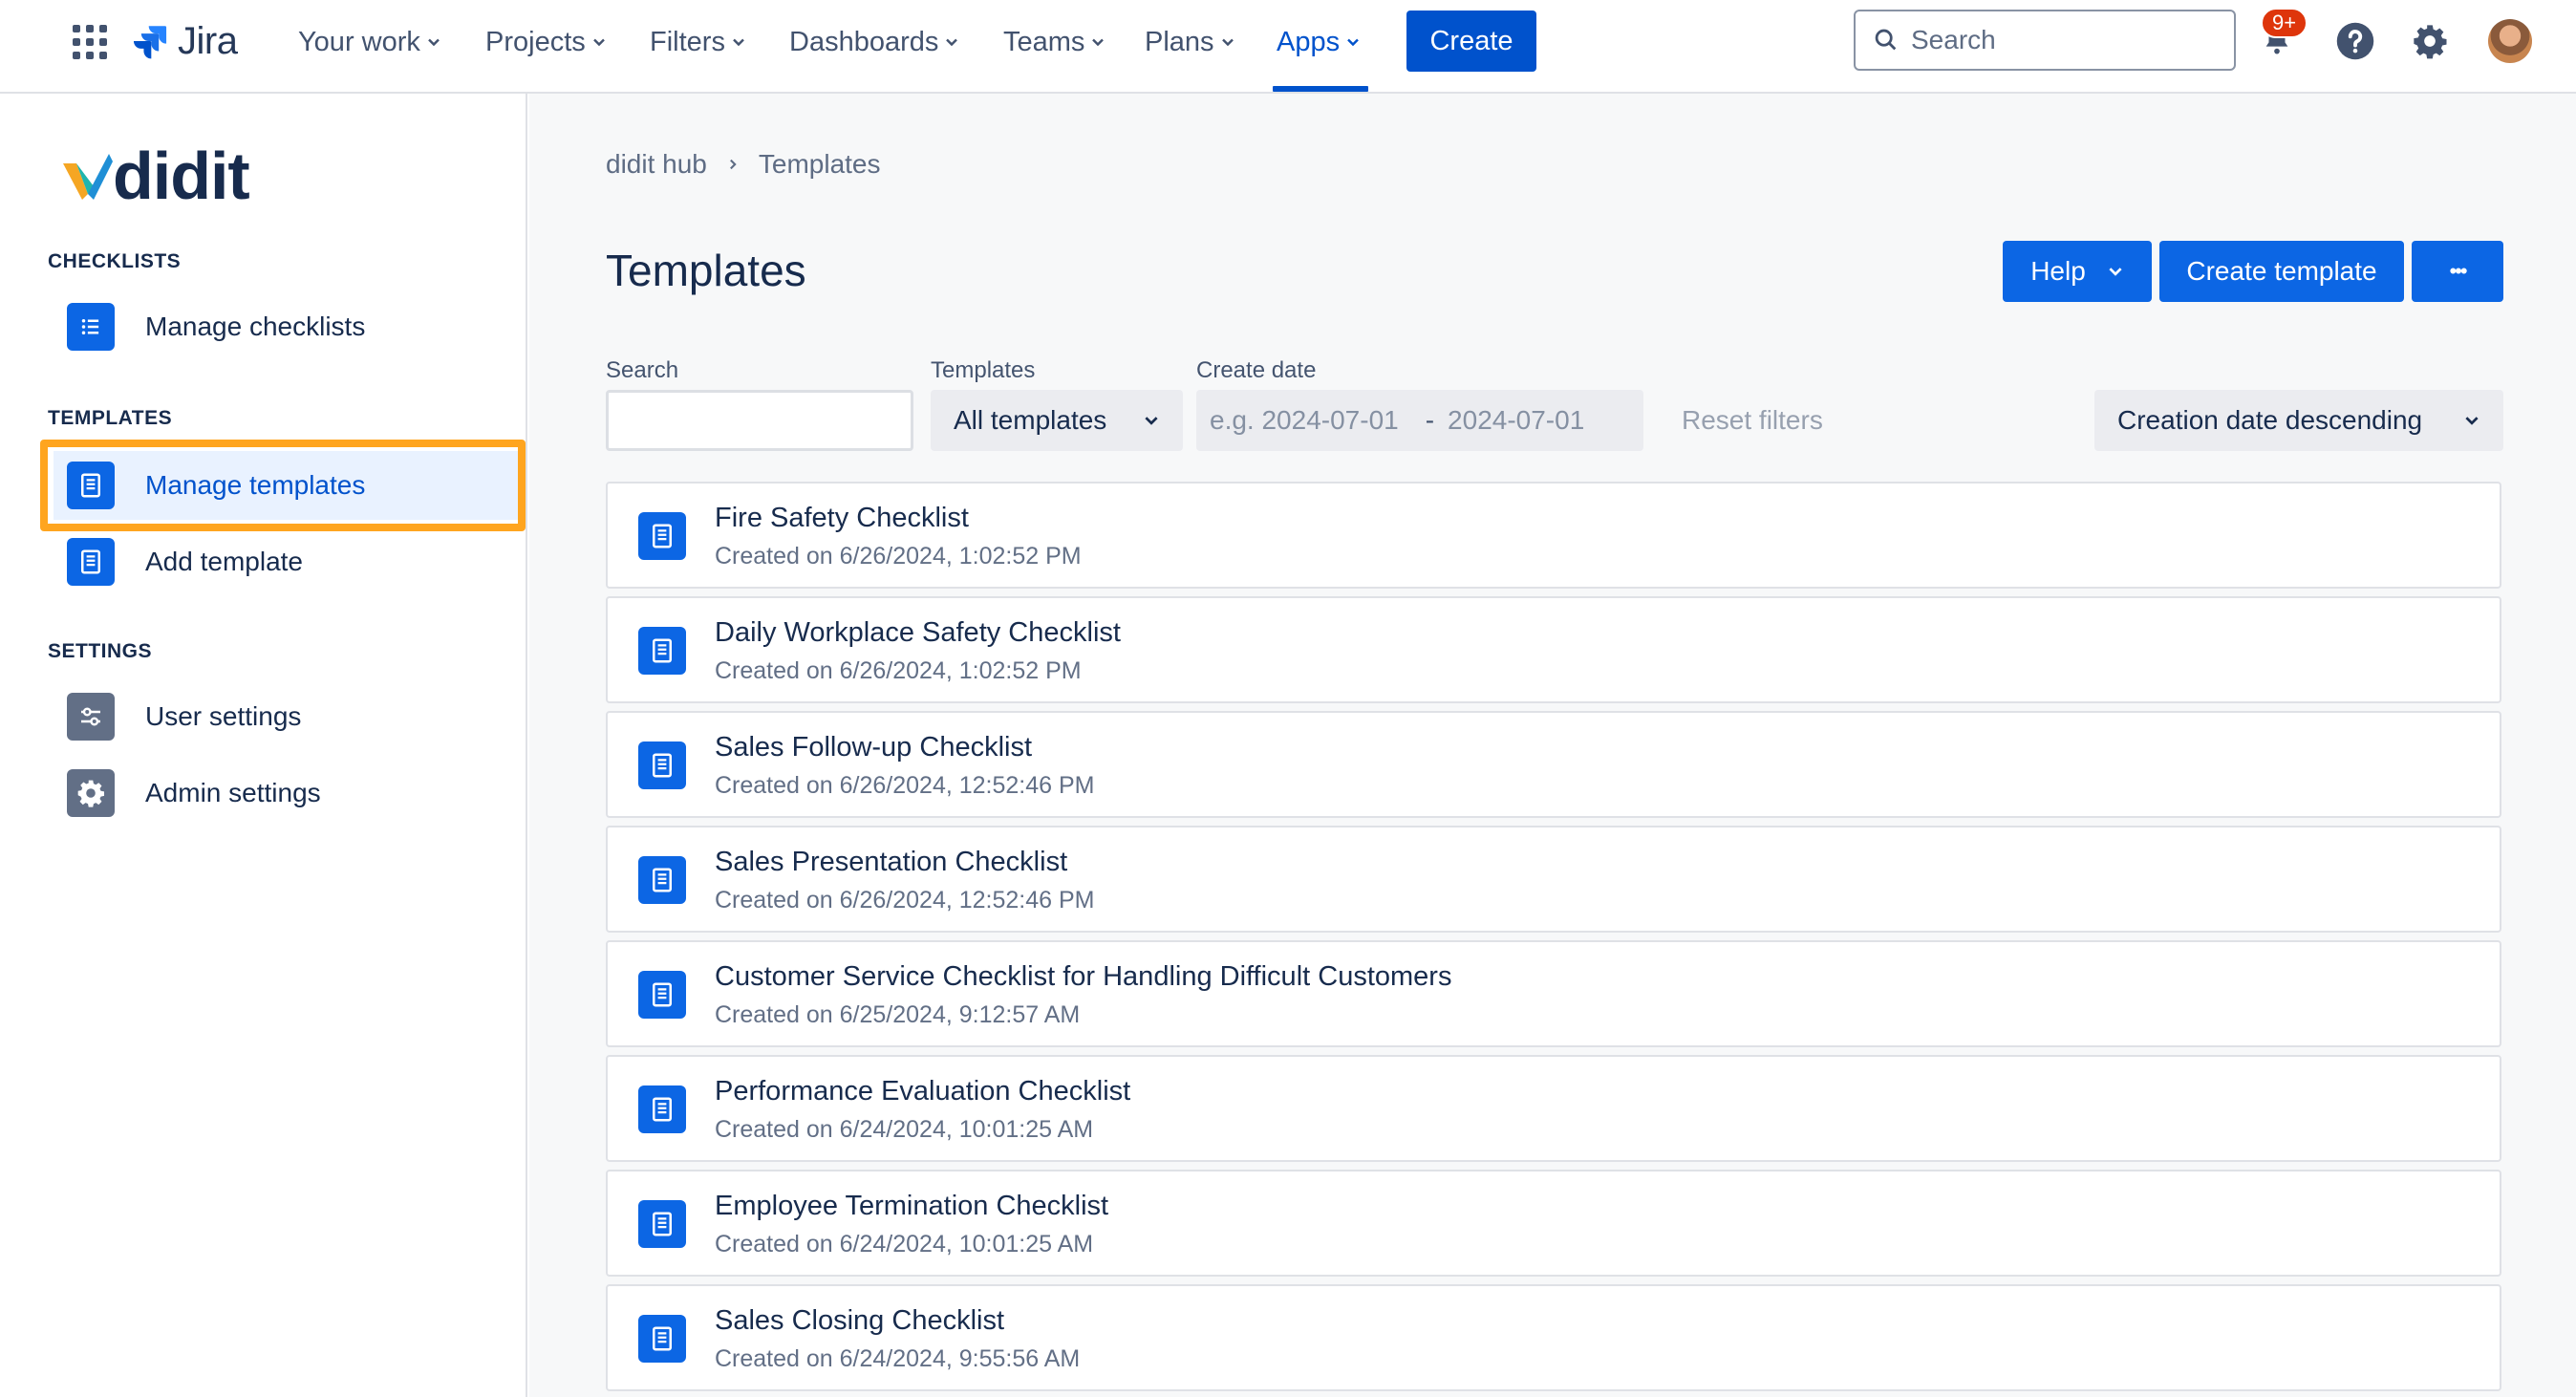 The image size is (2576, 1397). I want to click on date-from-input: e.g. 2024-07-01, so click(1304, 420).